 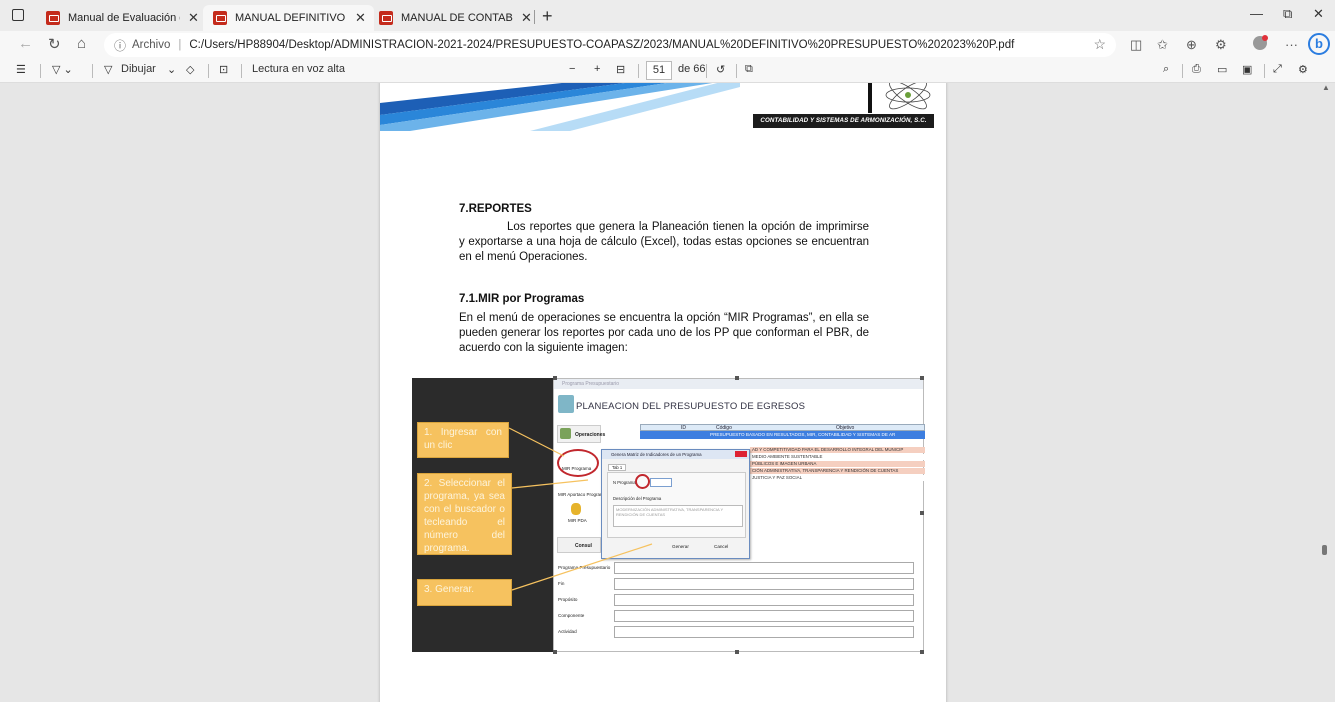 What do you see at coordinates (54, 44) in the screenshot?
I see `refresh-button: ↻` at bounding box center [54, 44].